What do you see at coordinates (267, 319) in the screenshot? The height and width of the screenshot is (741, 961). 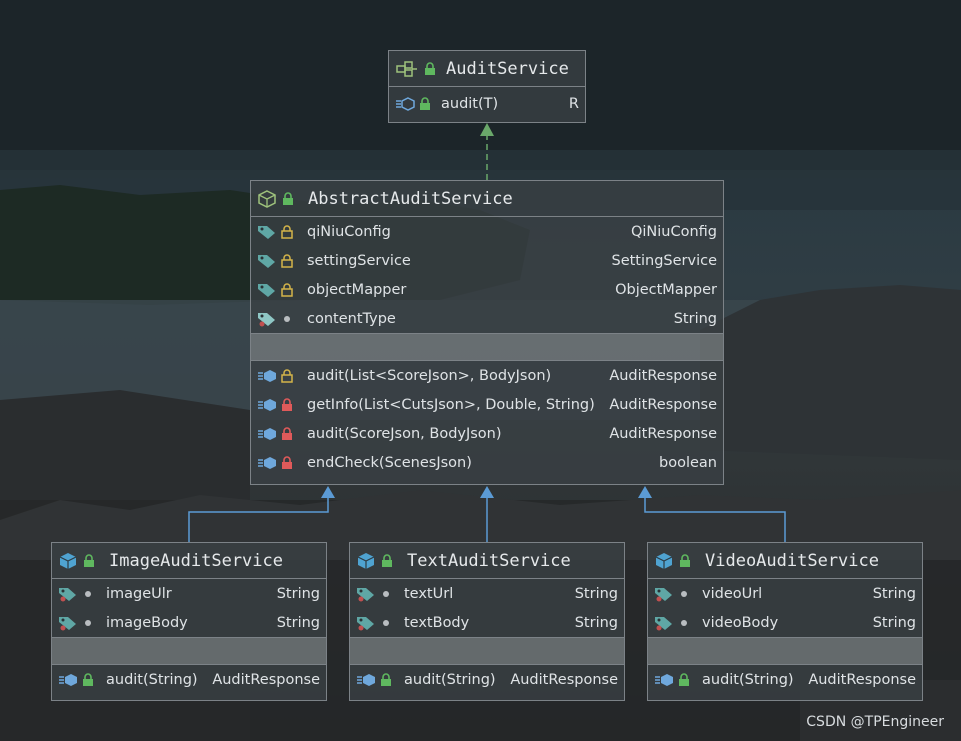 I see `static-field-tag-icon` at bounding box center [267, 319].